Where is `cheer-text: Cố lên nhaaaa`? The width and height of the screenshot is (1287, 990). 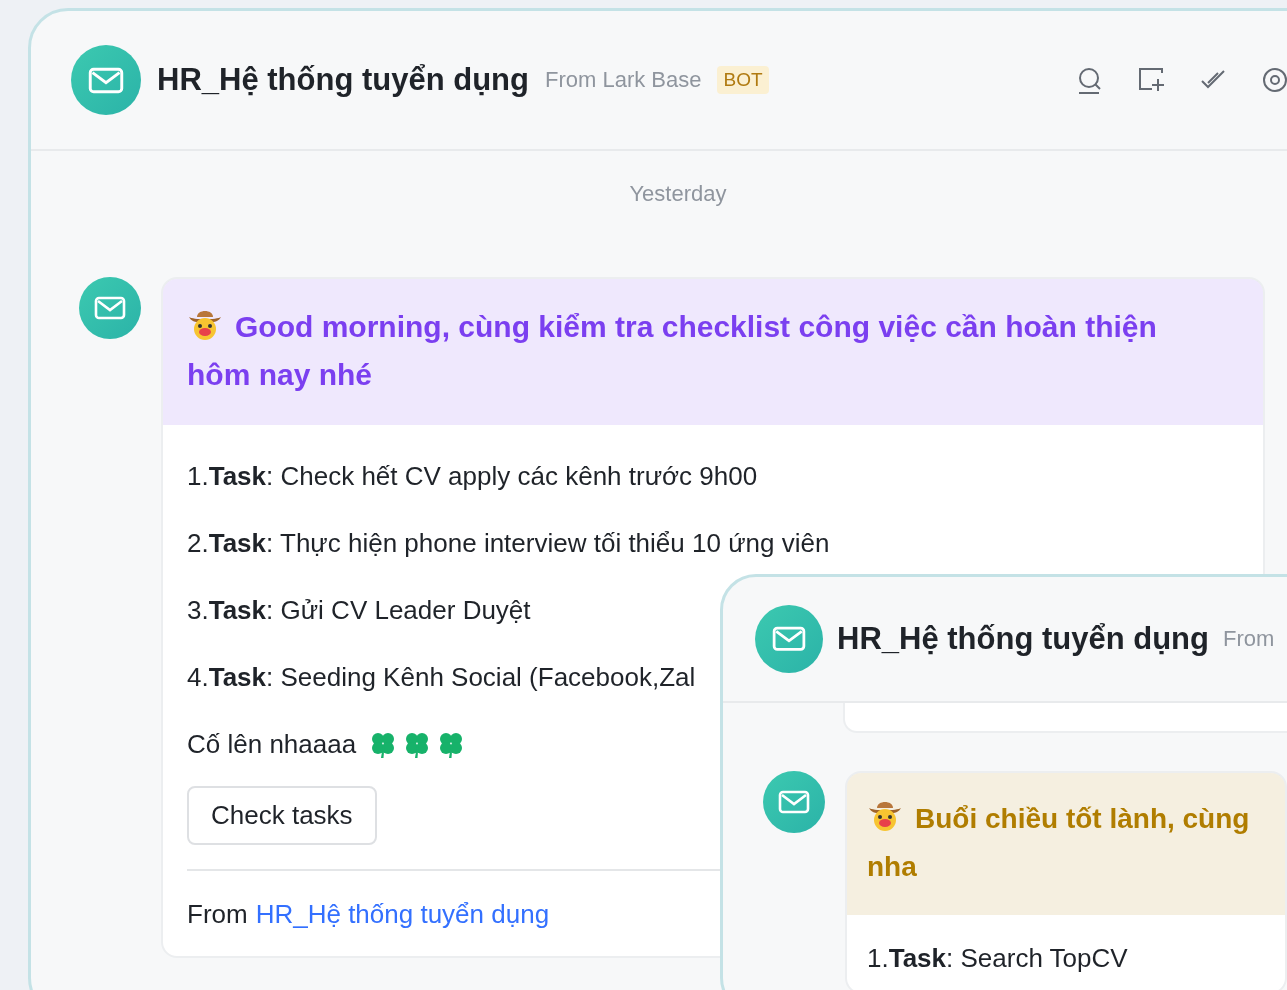 cheer-text: Cố lên nhaaaa is located at coordinates (272, 744).